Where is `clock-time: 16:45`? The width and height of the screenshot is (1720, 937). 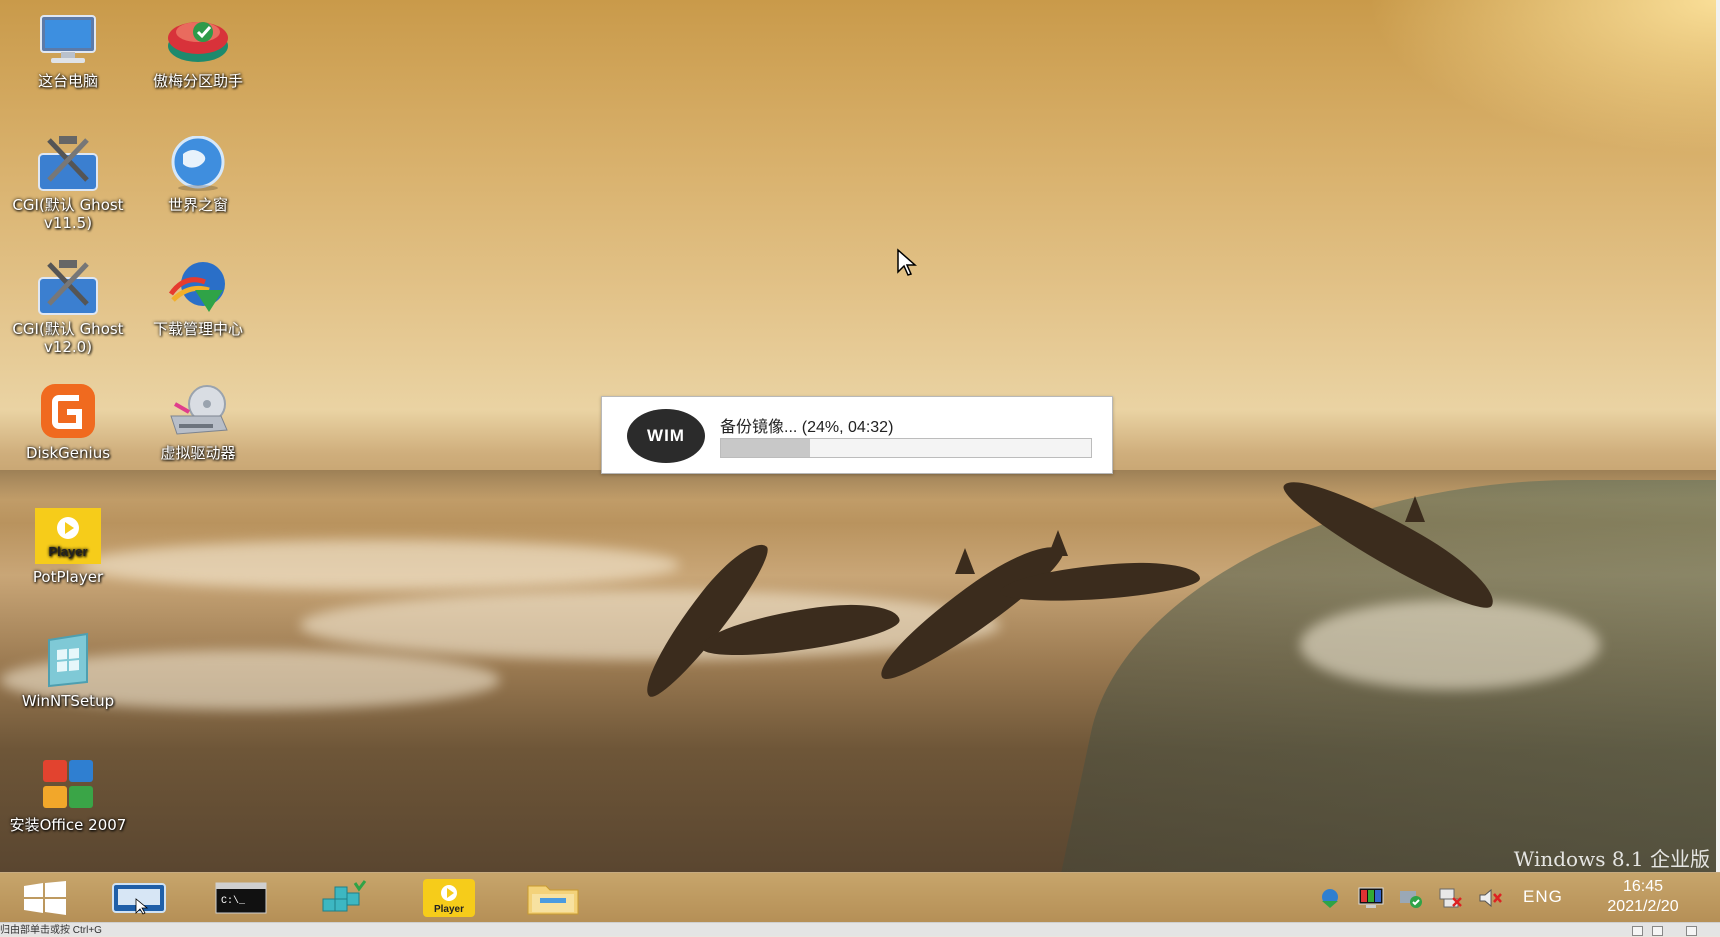 clock-time: 16:45 is located at coordinates (1643, 886).